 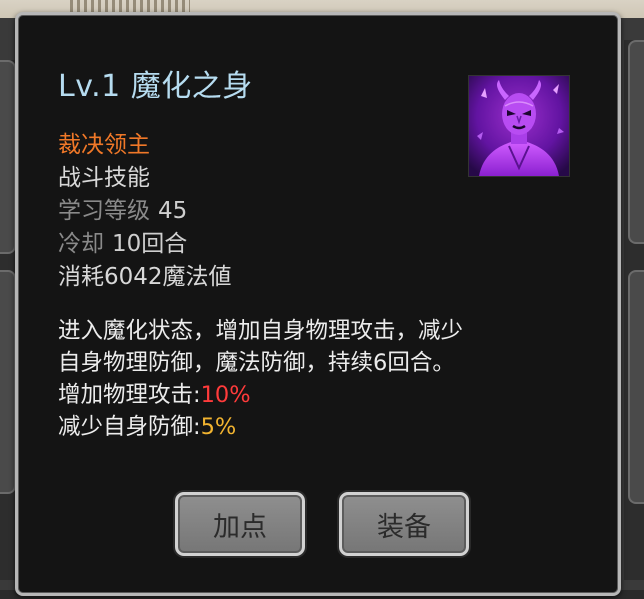 What do you see at coordinates (129, 395) in the screenshot?
I see `attack-bonus-label: 增加物理攻击:` at bounding box center [129, 395].